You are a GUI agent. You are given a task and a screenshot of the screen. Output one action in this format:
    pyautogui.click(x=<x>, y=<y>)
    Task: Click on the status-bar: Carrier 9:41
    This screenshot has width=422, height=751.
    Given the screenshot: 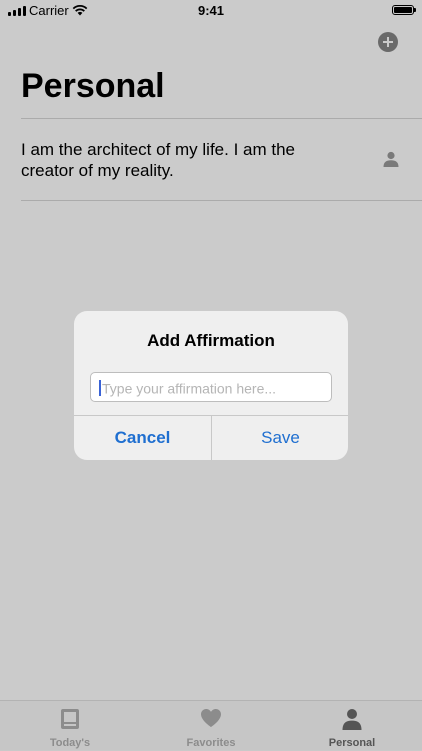 What is the action you would take?
    pyautogui.click(x=211, y=11)
    